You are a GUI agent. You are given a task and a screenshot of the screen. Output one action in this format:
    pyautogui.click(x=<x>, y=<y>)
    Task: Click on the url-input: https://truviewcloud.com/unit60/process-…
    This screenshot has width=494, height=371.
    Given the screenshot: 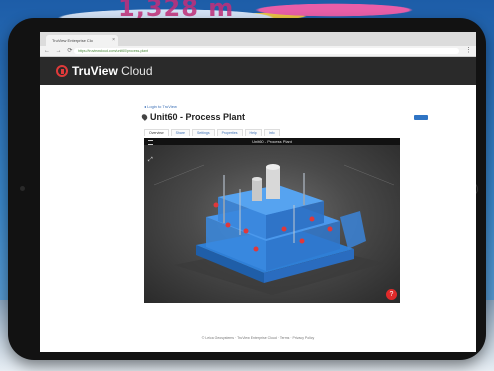 What is the action you would take?
    pyautogui.click(x=266, y=51)
    